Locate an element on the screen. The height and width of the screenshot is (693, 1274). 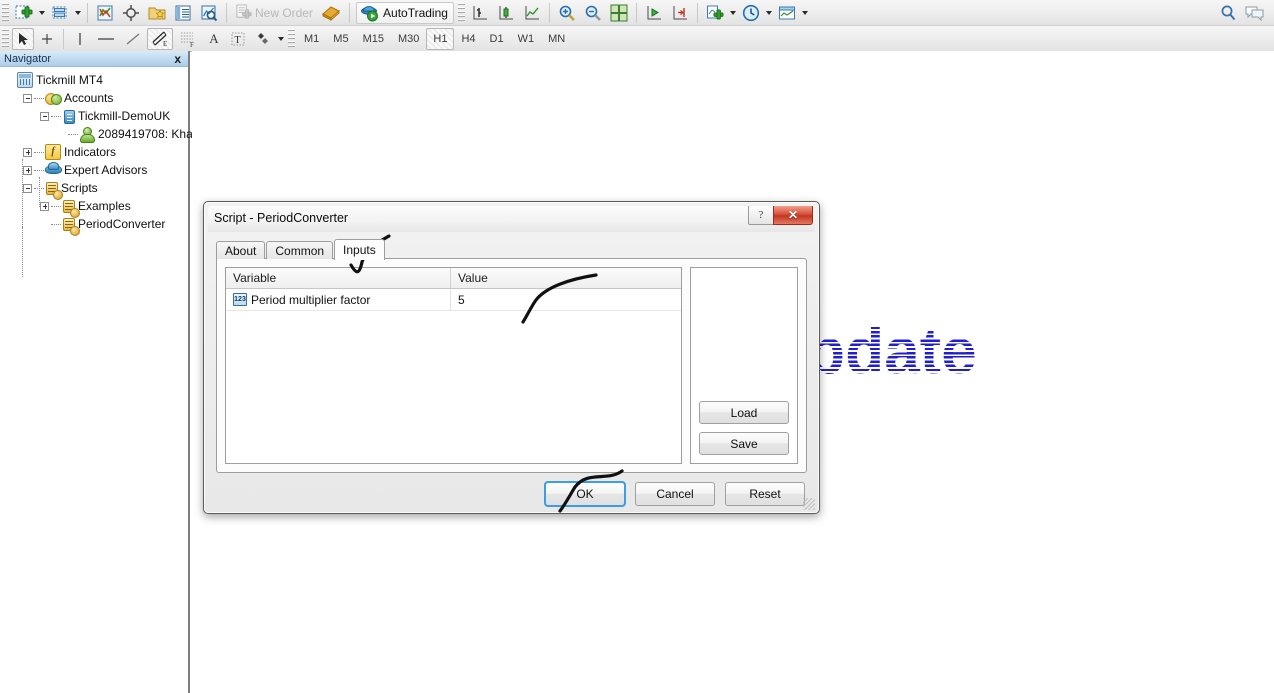
chart-search-button is located at coordinates (209, 13).